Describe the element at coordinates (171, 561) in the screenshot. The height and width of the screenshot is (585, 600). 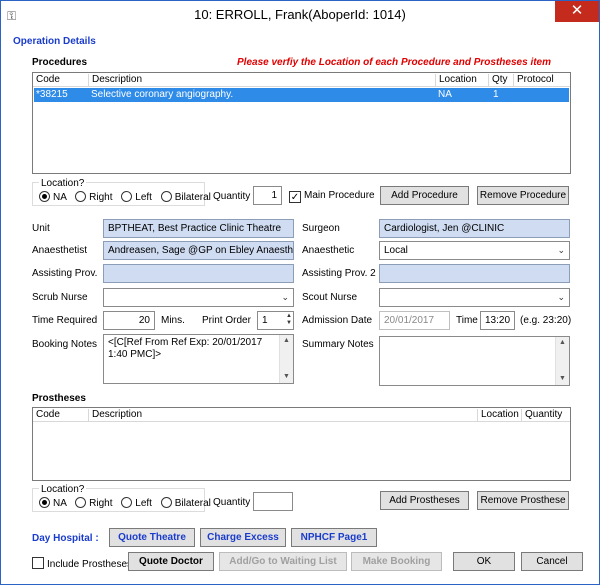
I see `quote-doctor-button: Quote Doctor` at that location.